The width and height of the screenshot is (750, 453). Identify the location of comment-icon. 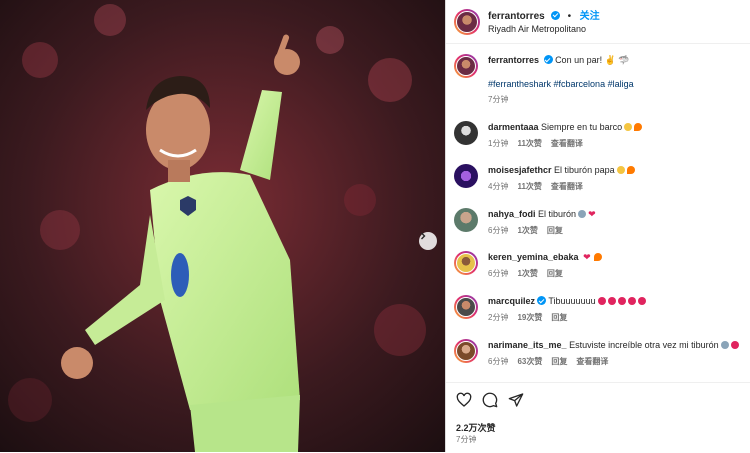
(490, 402).